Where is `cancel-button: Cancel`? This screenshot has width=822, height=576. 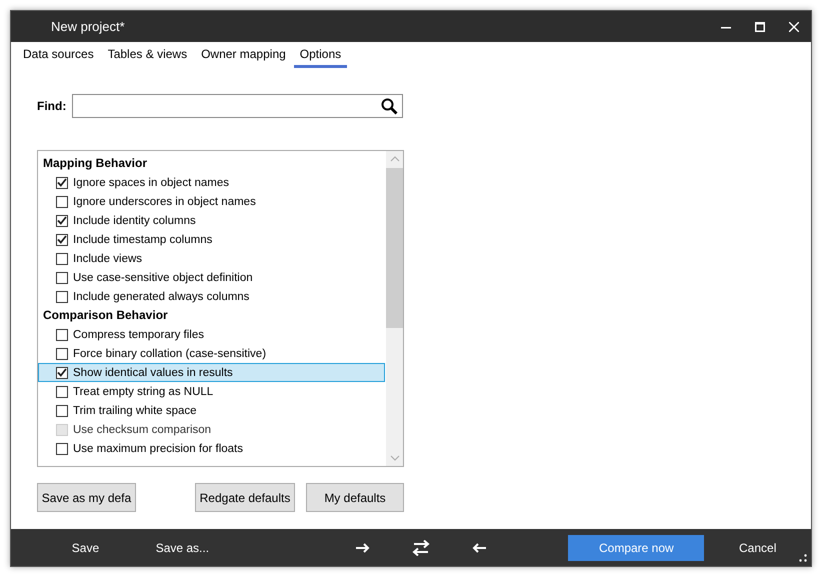 cancel-button: Cancel is located at coordinates (757, 547).